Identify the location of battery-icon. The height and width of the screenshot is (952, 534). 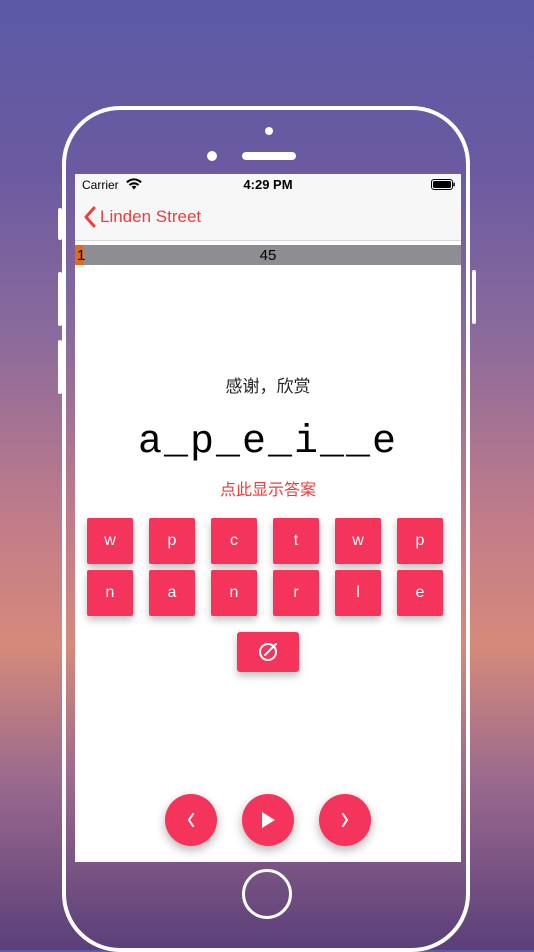
(443, 184).